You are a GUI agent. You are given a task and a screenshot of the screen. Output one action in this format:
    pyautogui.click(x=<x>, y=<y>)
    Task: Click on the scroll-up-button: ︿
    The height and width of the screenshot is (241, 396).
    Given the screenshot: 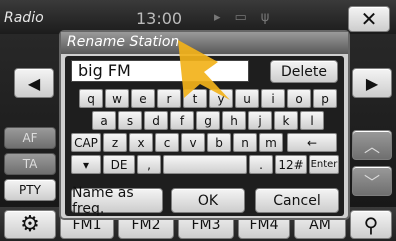 What is the action you would take?
    pyautogui.click(x=372, y=145)
    